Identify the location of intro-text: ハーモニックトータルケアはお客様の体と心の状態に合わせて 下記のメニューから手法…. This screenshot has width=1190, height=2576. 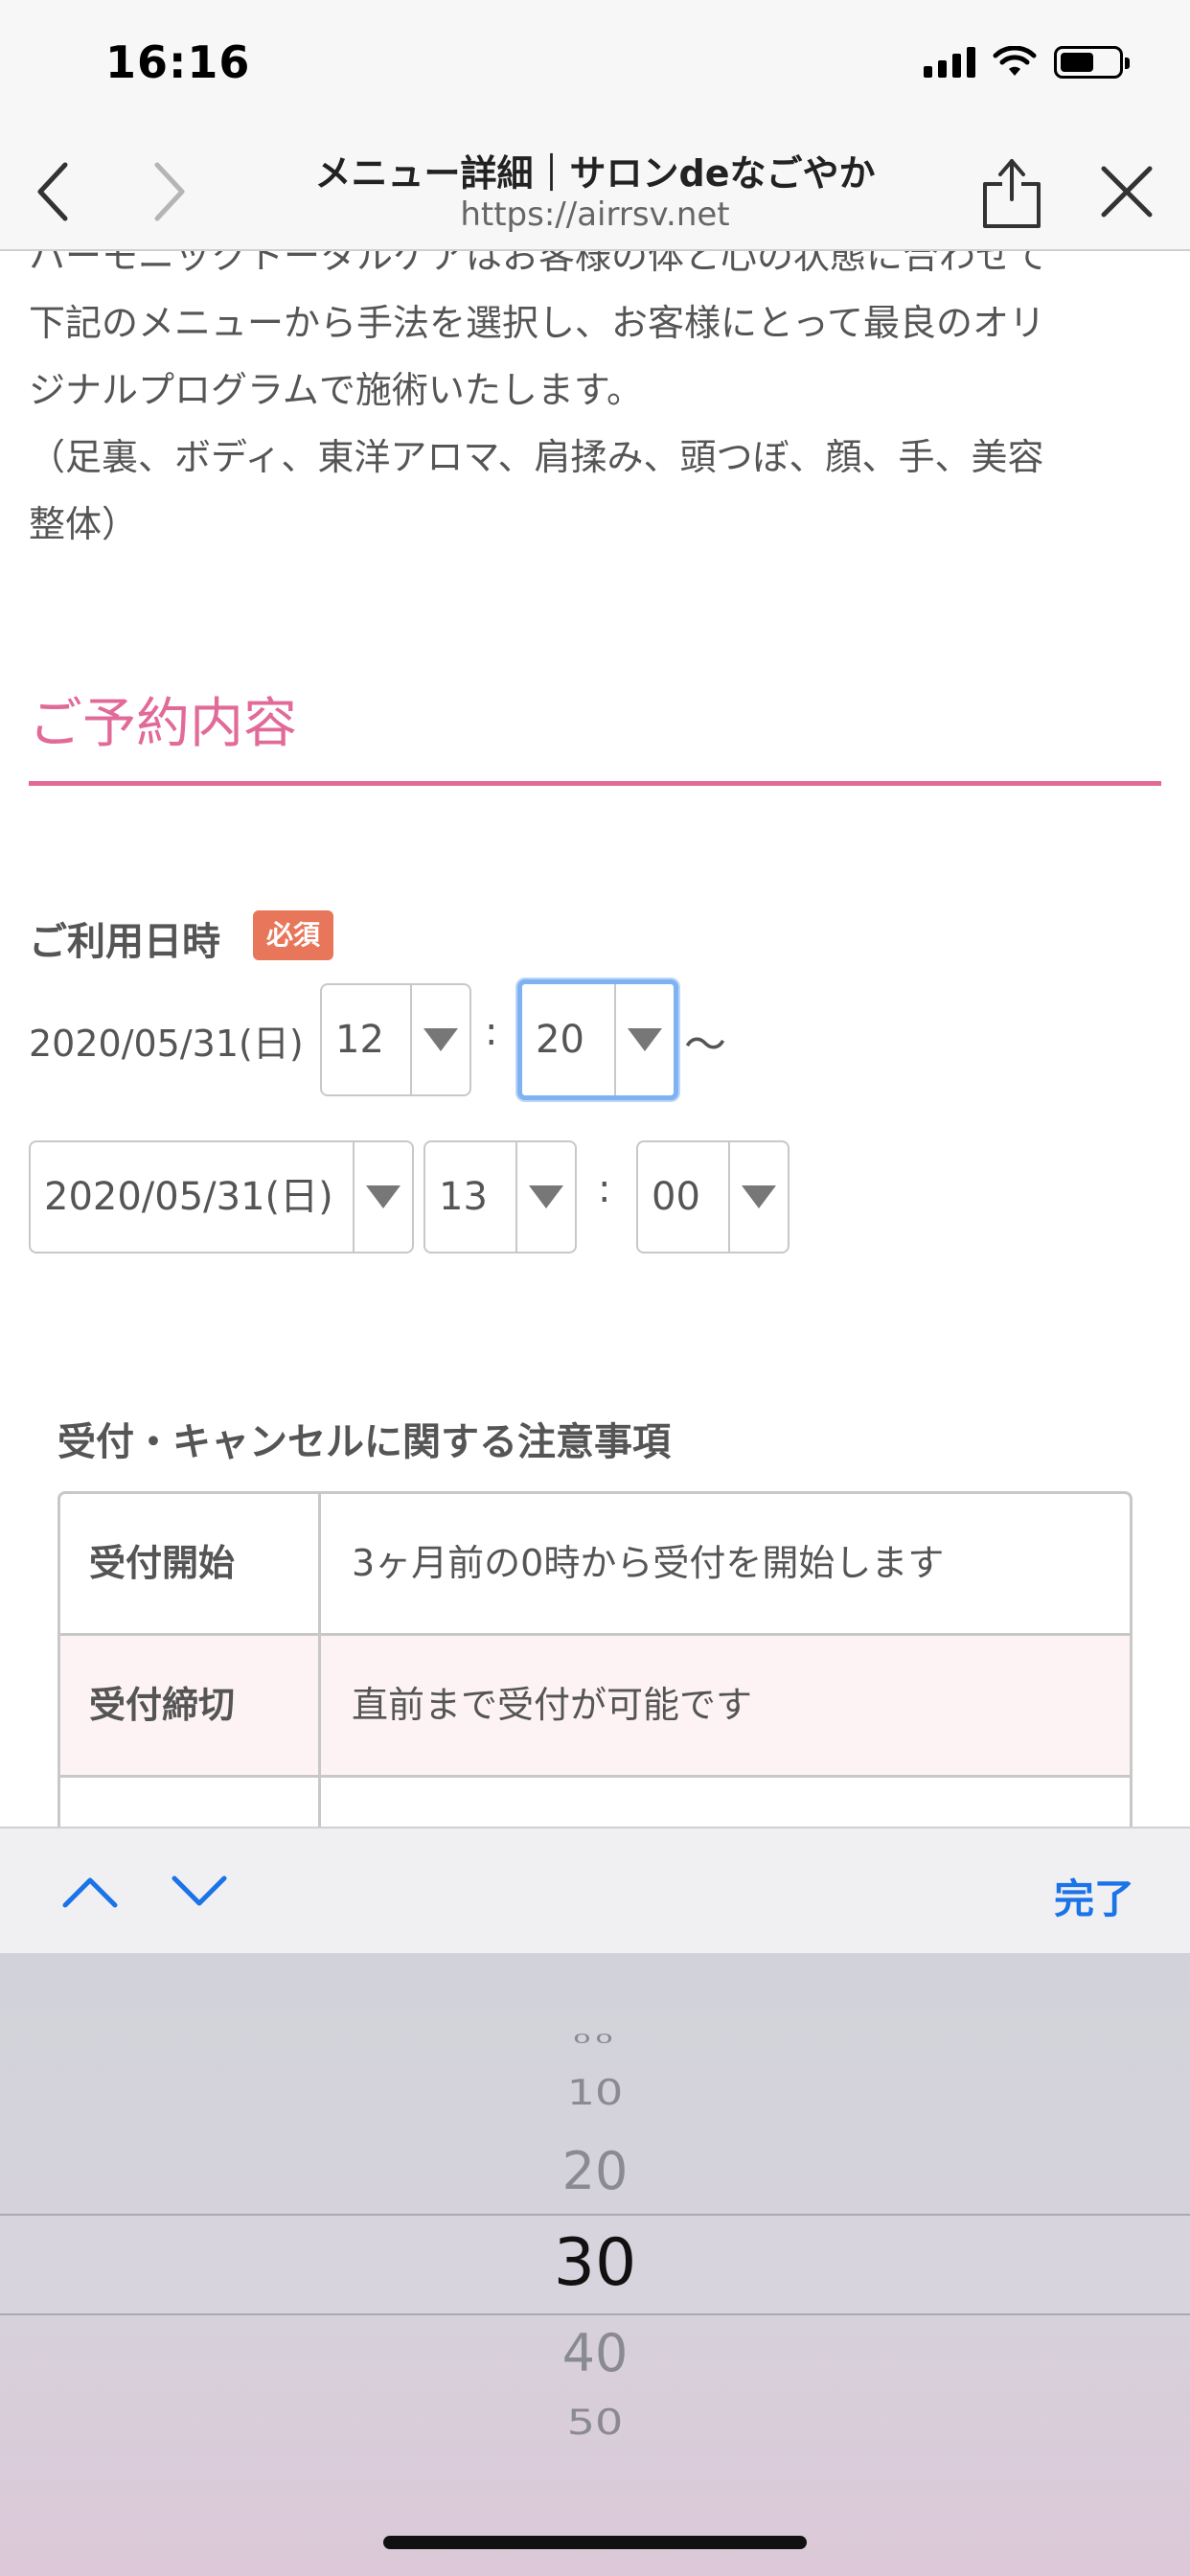
(595, 404).